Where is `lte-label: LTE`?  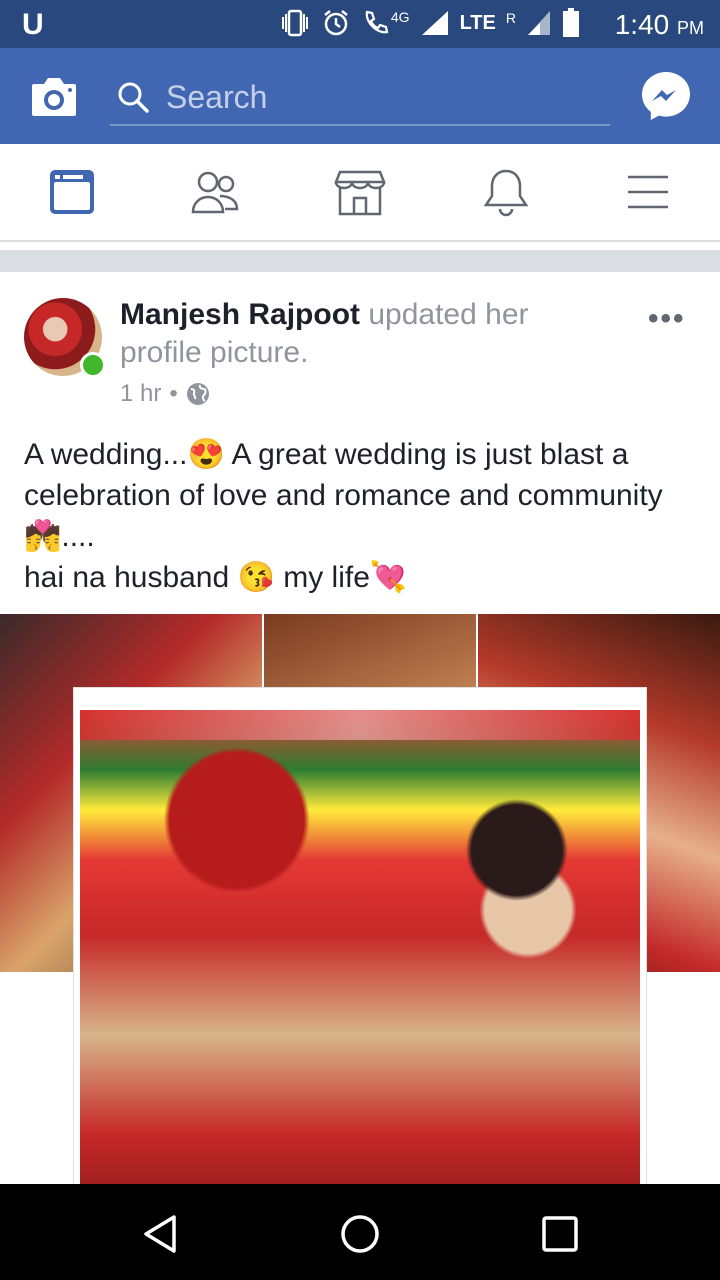 lte-label: LTE is located at coordinates (477, 22).